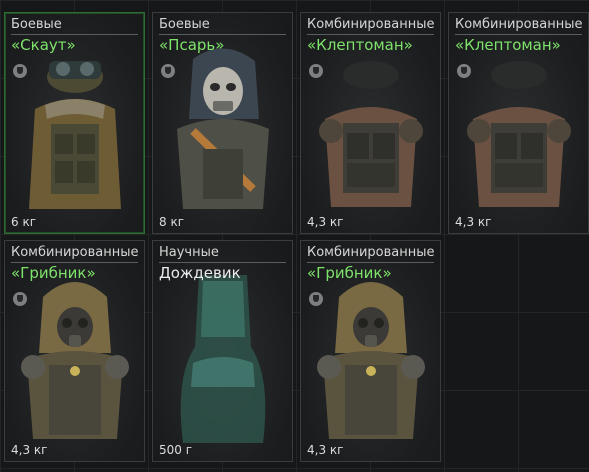  I want to click on scout-armor-image, so click(75, 135).